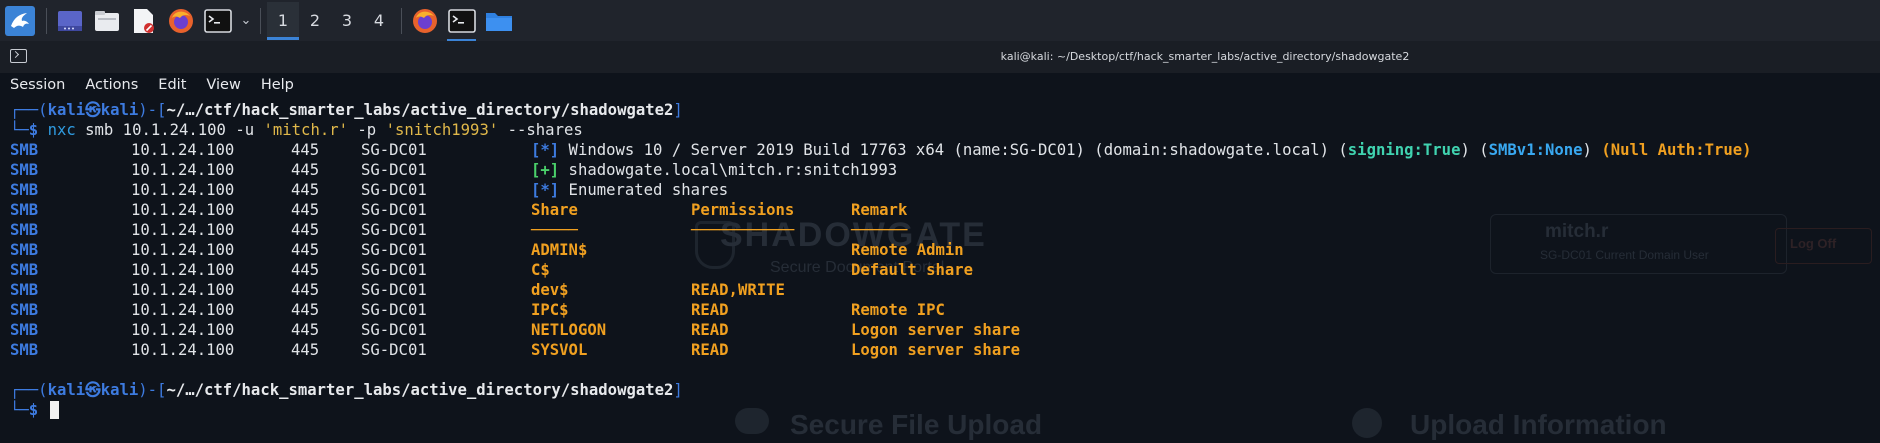 Image resolution: width=1880 pixels, height=443 pixels. What do you see at coordinates (912, 270) in the screenshot?
I see `share-remark: Default share` at bounding box center [912, 270].